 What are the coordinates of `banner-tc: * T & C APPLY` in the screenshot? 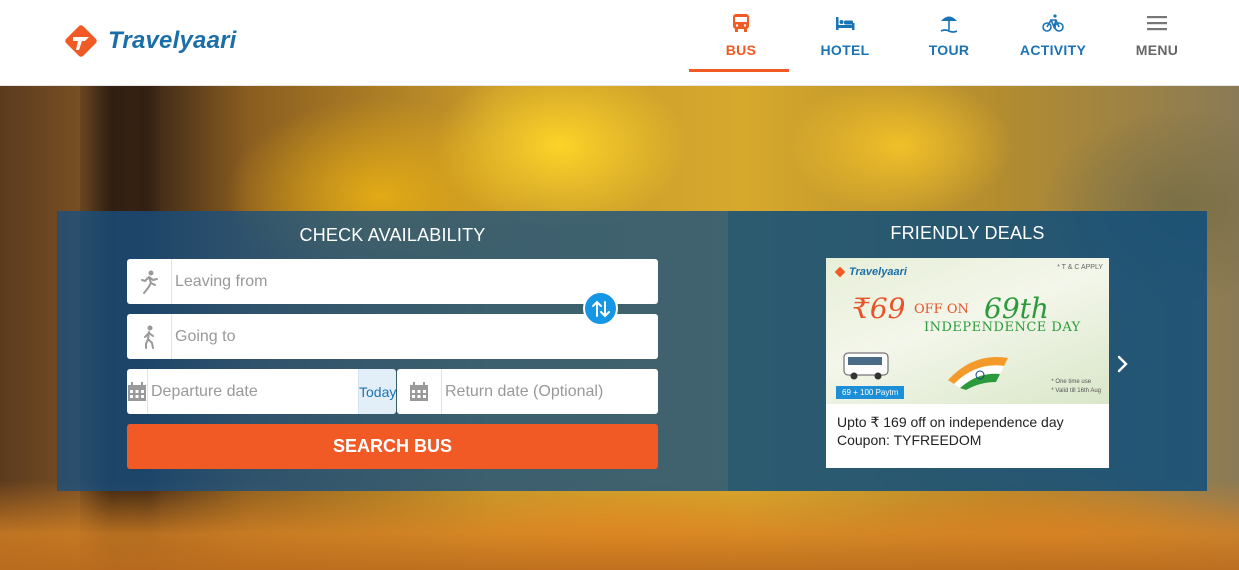 It's located at (1080, 267).